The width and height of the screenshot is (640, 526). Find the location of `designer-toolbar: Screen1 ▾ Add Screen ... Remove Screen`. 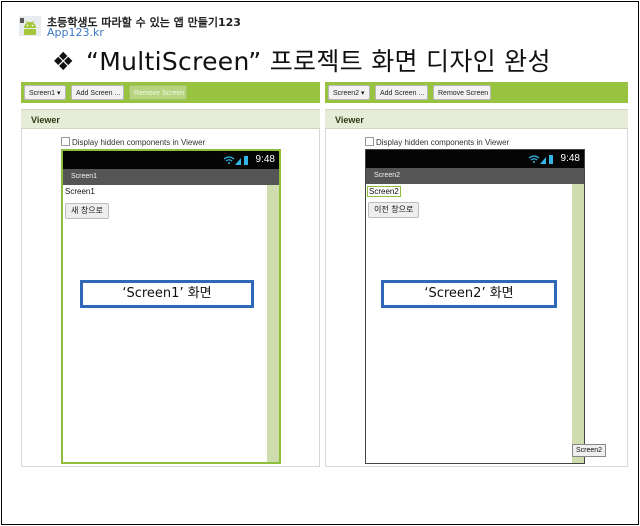

designer-toolbar: Screen1 ▾ Add Screen ... Remove Screen is located at coordinates (170, 92).